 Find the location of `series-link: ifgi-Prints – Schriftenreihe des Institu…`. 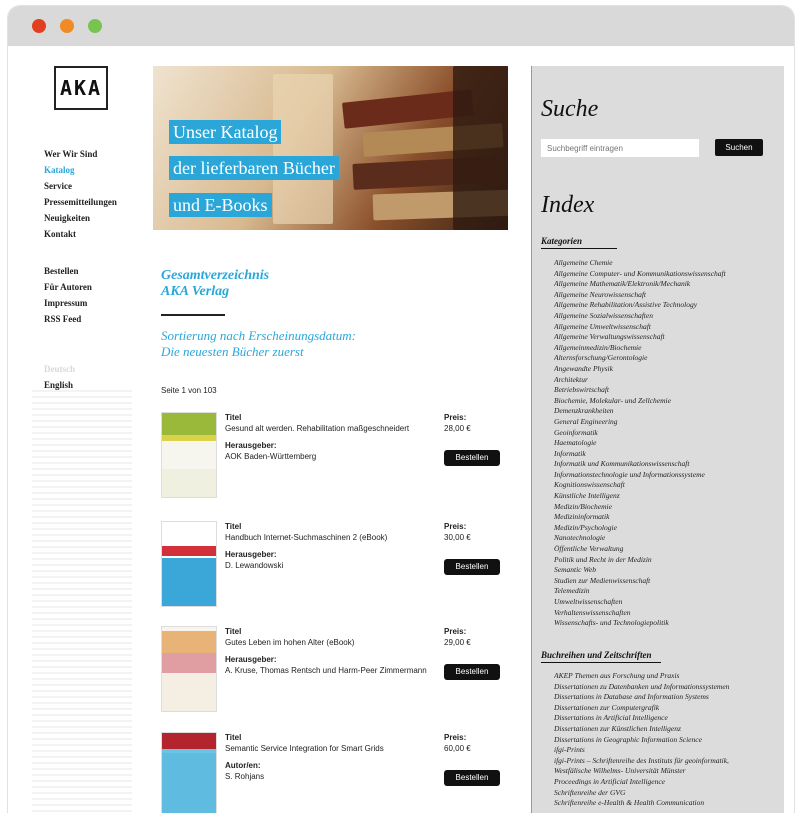

series-link: ifgi-Prints – Schriftenreihe des Institu… is located at coordinates (666, 761).